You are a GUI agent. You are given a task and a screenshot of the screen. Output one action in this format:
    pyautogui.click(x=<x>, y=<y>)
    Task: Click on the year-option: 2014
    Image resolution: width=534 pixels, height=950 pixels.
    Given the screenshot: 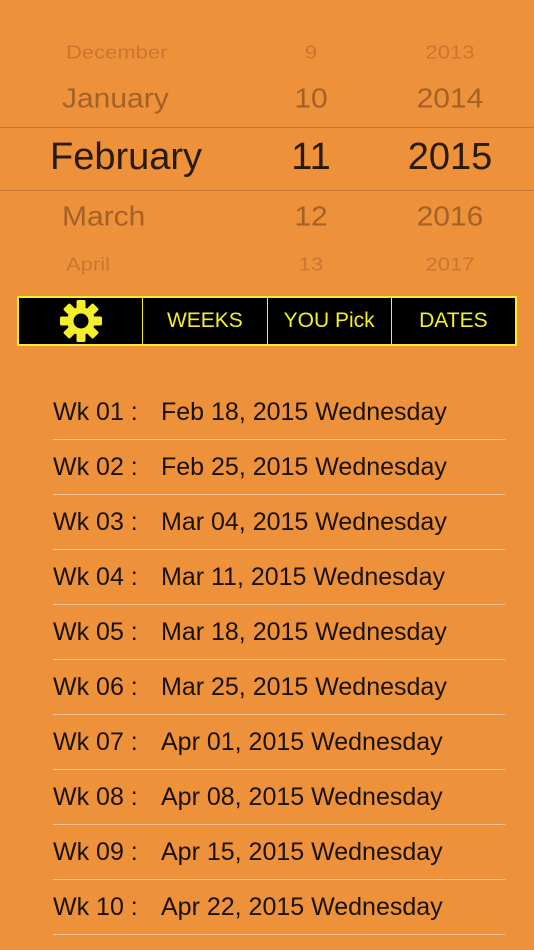 What is the action you would take?
    pyautogui.click(x=447, y=99)
    